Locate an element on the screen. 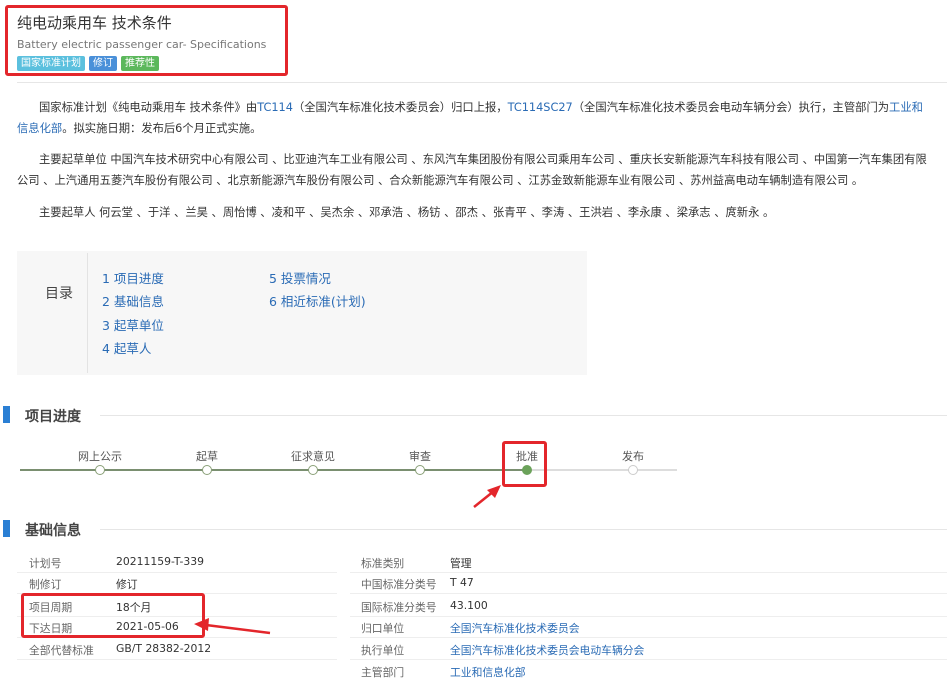 This screenshot has width=947, height=682. toc-item-progress: 1 项目进度 is located at coordinates (133, 277).